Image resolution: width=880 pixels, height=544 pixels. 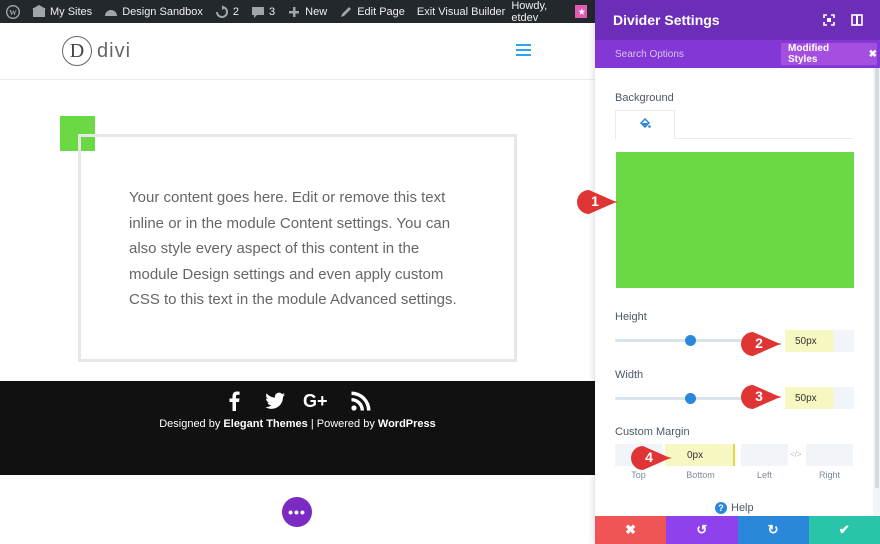 I want to click on help-link: ? Help, so click(x=734, y=508).